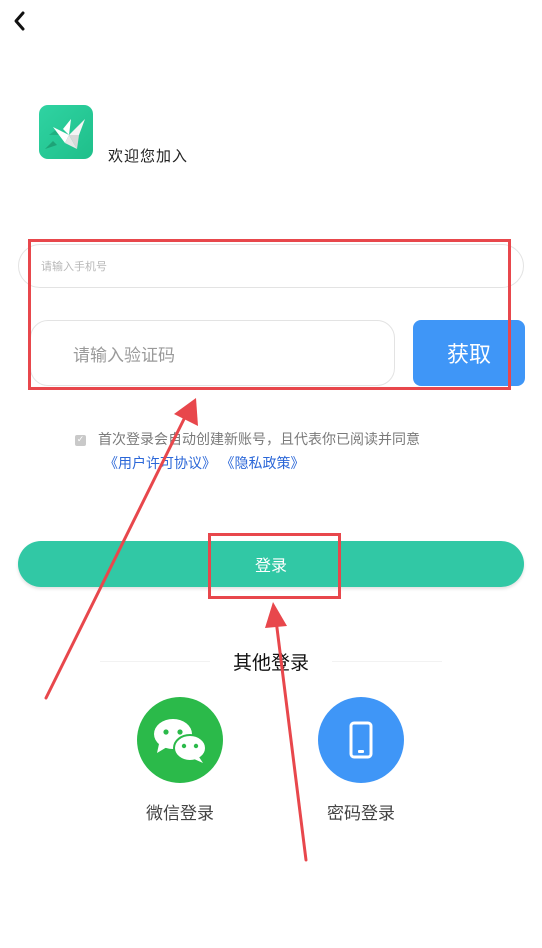 This screenshot has height=948, width=542. I want to click on agreement-text: 首次登录会自动创建新账号，且代表你已阅读并同意, so click(259, 440).